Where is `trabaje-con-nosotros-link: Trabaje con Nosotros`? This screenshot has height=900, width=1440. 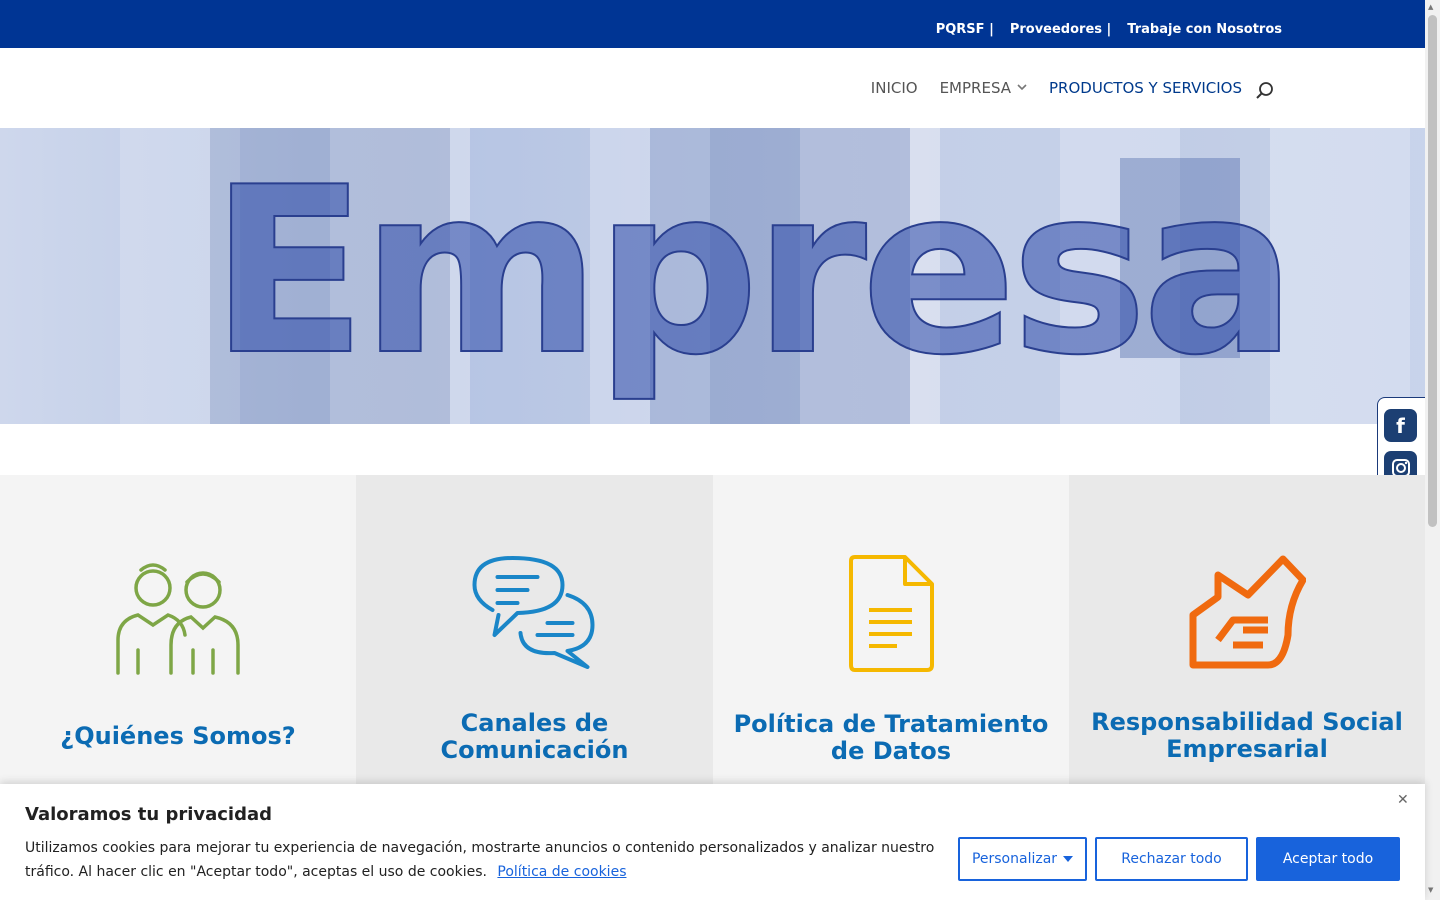
trabaje-con-nosotros-link: Trabaje con Nosotros is located at coordinates (1204, 29).